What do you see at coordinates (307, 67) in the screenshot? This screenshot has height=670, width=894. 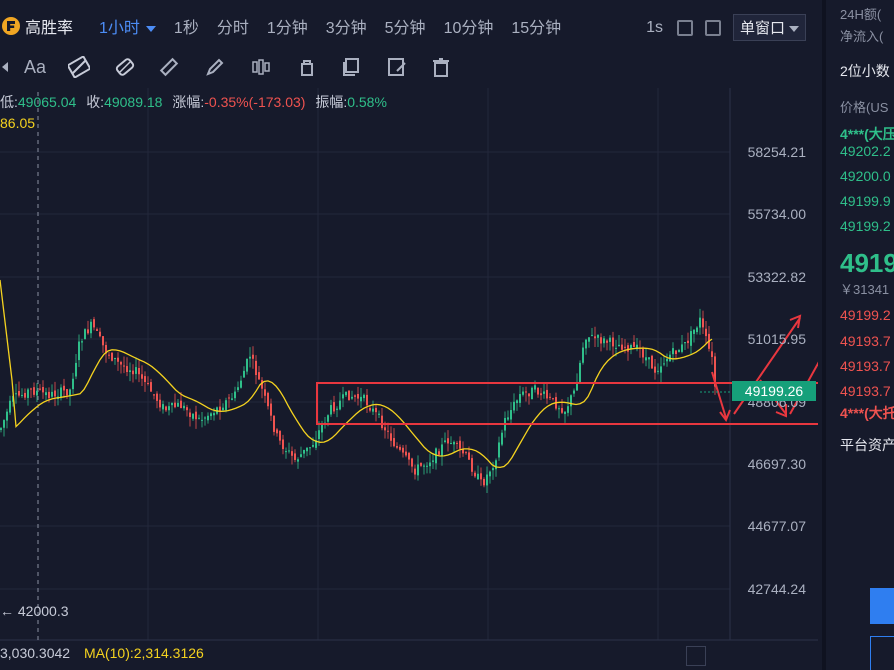 I see `lock-icon` at bounding box center [307, 67].